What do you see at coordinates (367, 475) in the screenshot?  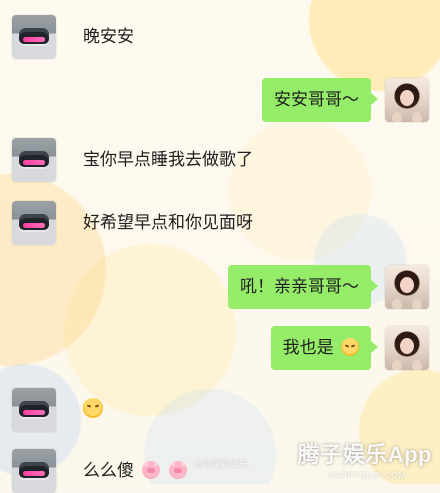 I see `watermark-domain: HAPPYGUZI.COM` at bounding box center [367, 475].